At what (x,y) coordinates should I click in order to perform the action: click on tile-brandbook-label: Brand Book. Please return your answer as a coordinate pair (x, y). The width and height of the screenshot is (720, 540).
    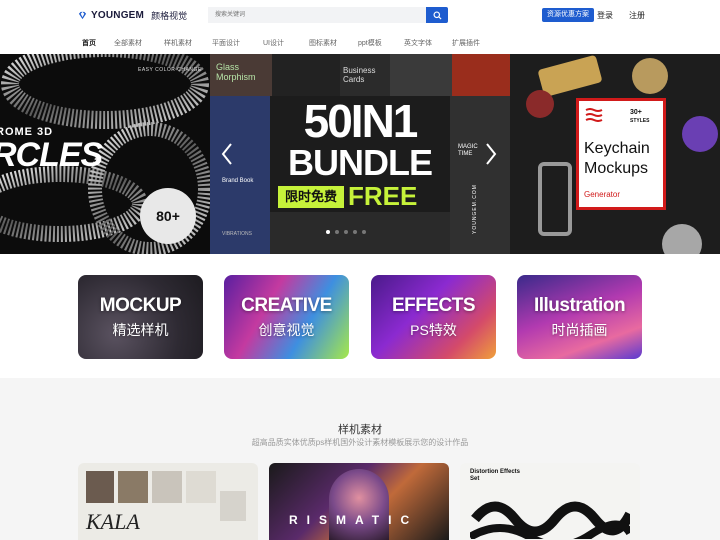
    Looking at the image, I should click on (238, 181).